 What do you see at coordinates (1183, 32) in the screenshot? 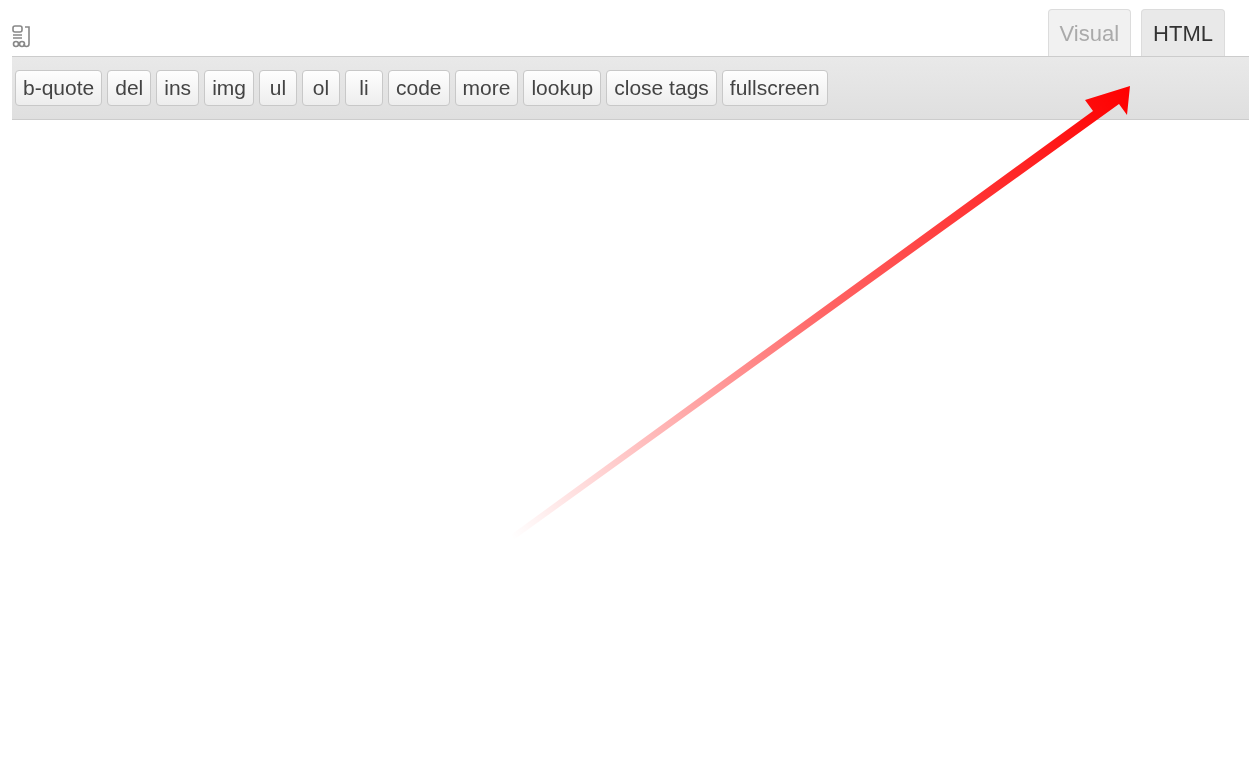
I see `editor-tab: HTML` at bounding box center [1183, 32].